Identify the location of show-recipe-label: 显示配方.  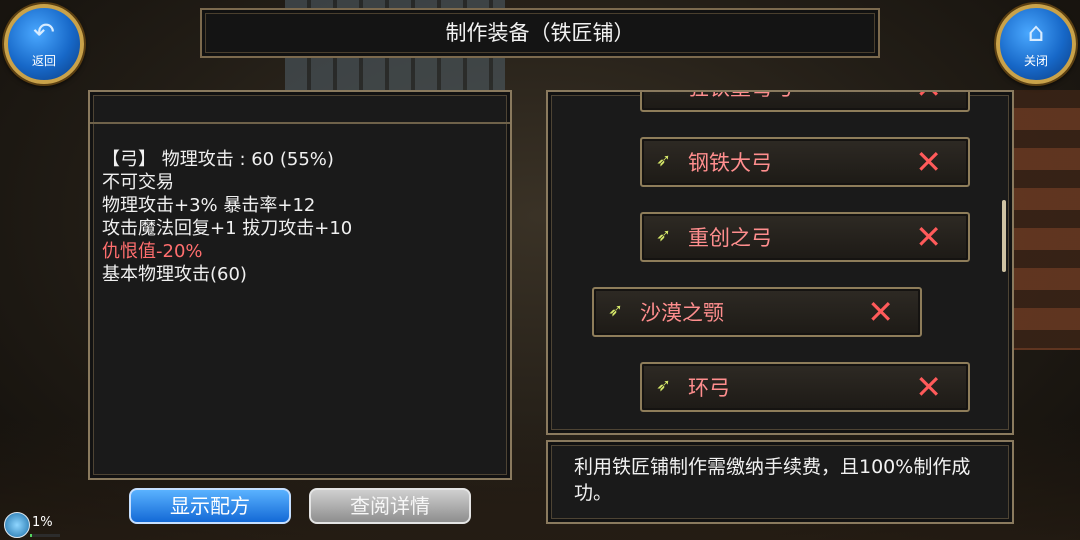
(210, 506).